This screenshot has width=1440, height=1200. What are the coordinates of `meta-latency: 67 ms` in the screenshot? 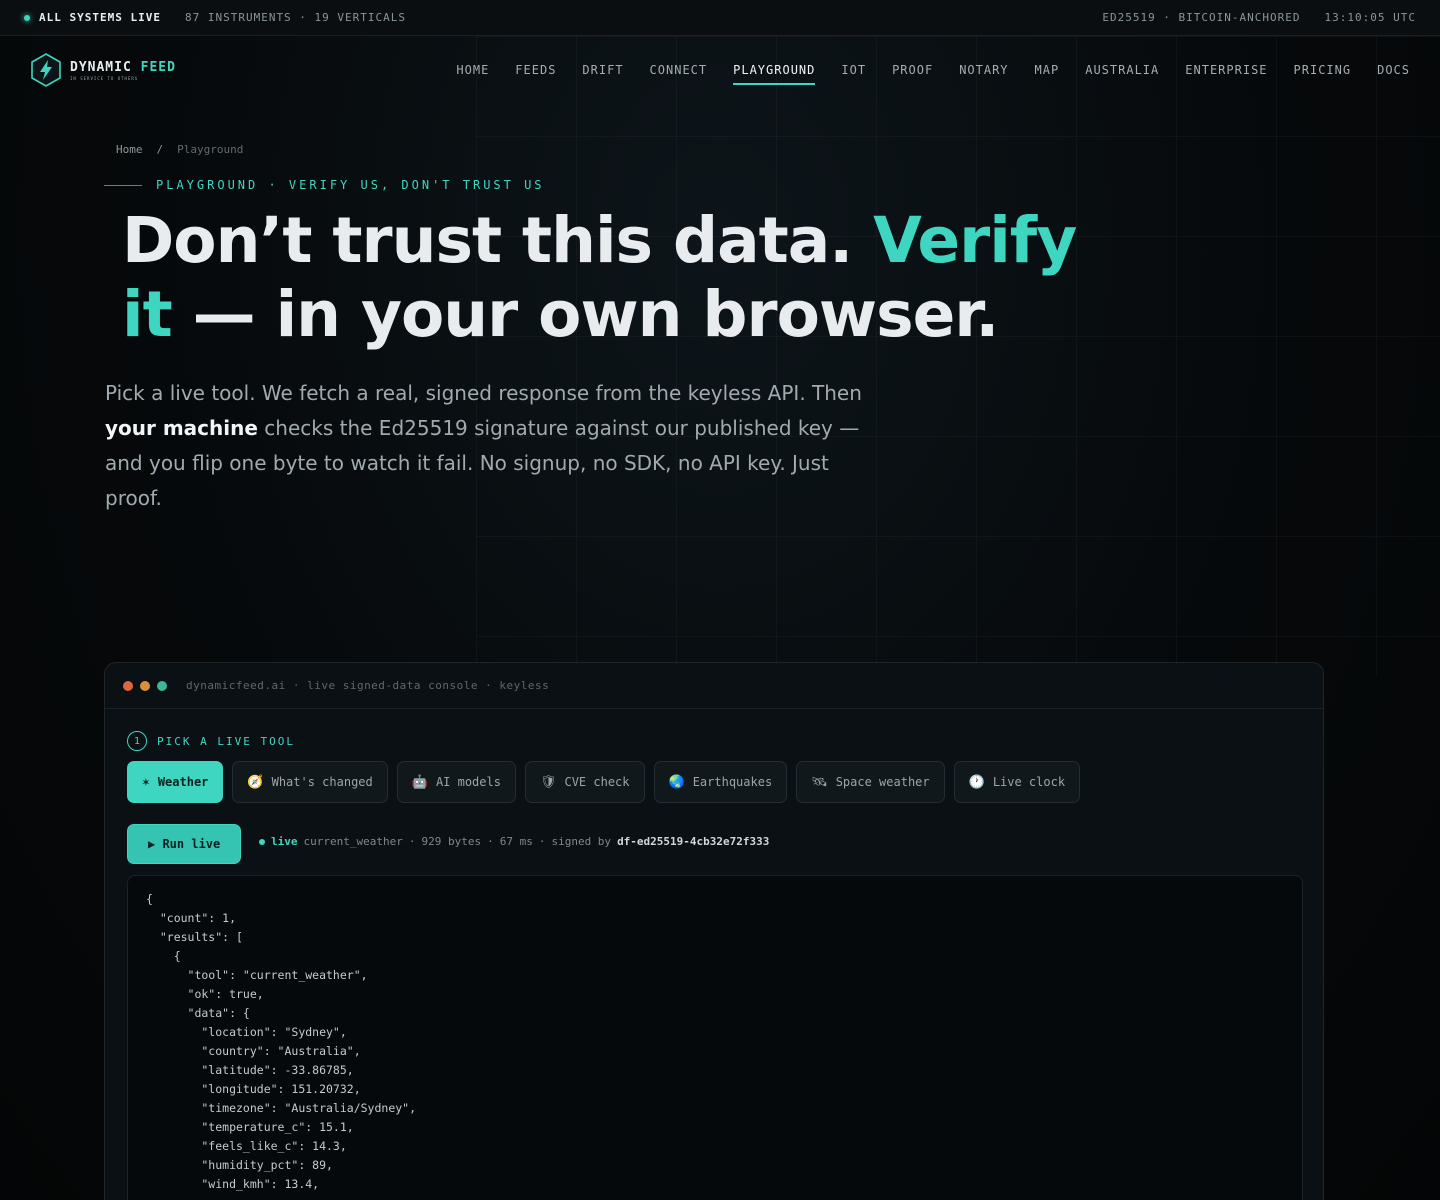 It's located at (516, 841).